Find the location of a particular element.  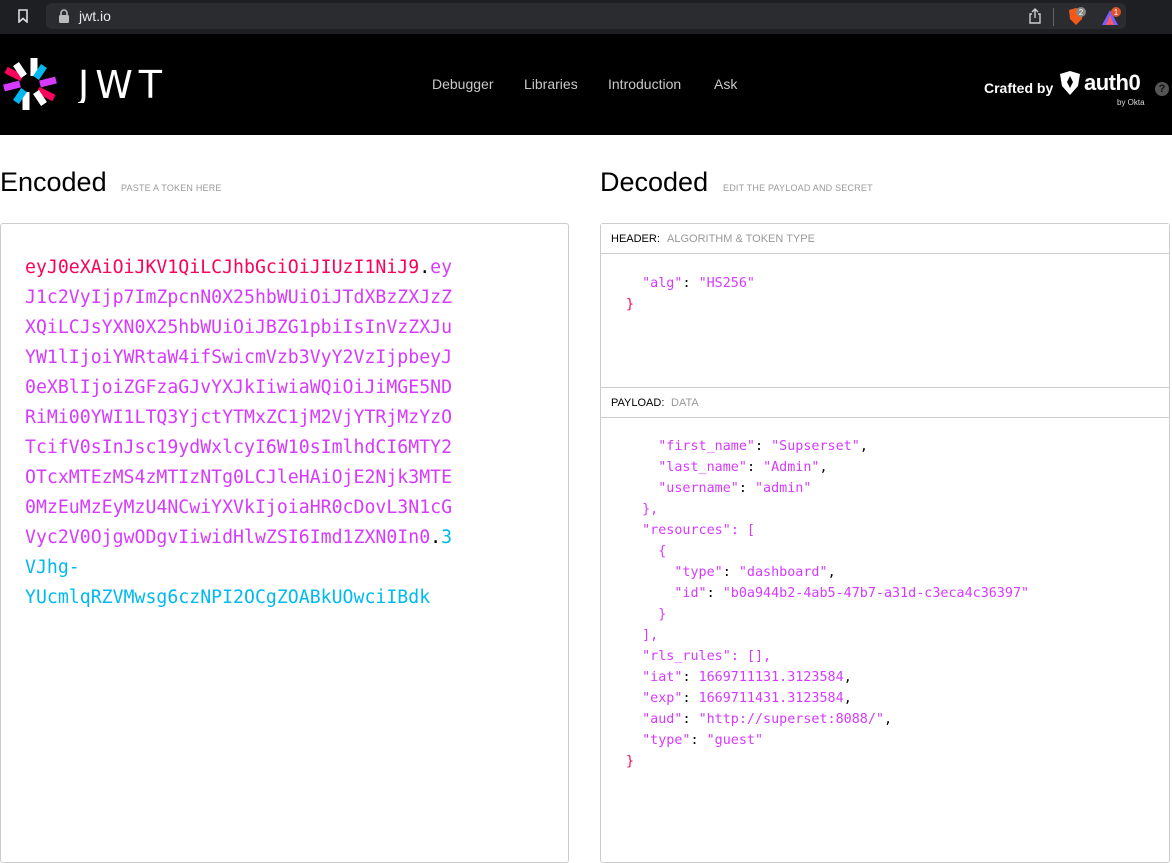

header-json-segment: : is located at coordinates (690, 283).